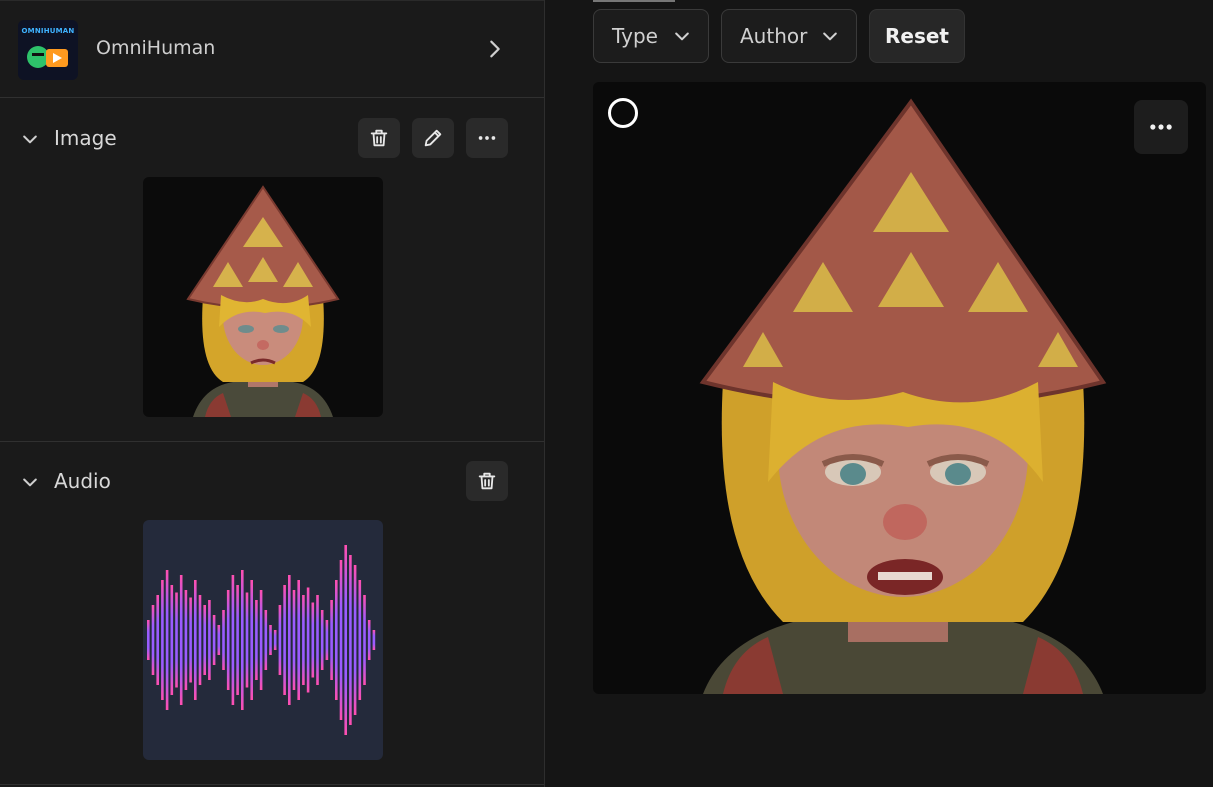 The width and height of the screenshot is (1213, 787). I want to click on image-section-header: Image, so click(272, 138).